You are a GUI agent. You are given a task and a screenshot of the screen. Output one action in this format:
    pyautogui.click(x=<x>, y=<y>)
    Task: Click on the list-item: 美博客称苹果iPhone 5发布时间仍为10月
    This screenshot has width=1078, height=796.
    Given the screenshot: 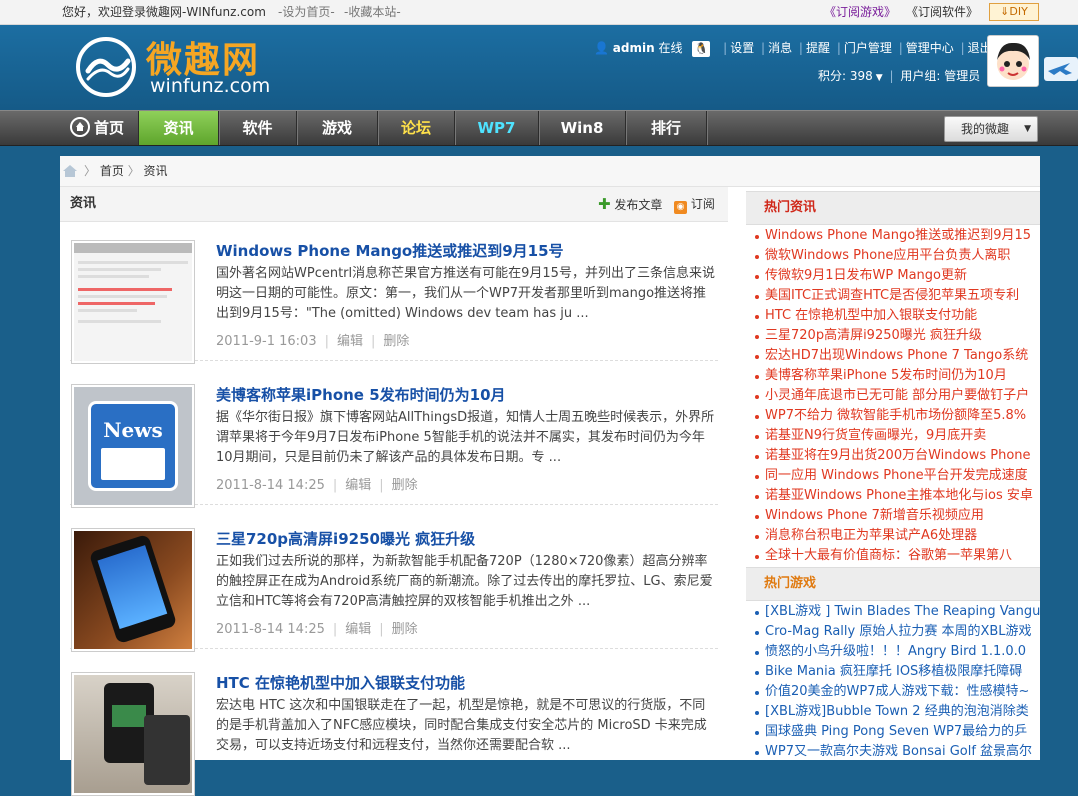 What is the action you would take?
    pyautogui.click(x=897, y=376)
    